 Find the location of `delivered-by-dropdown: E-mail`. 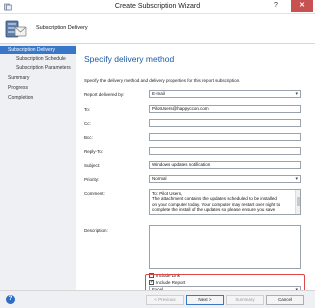

delivered-by-dropdown: E-mail is located at coordinates (225, 94).